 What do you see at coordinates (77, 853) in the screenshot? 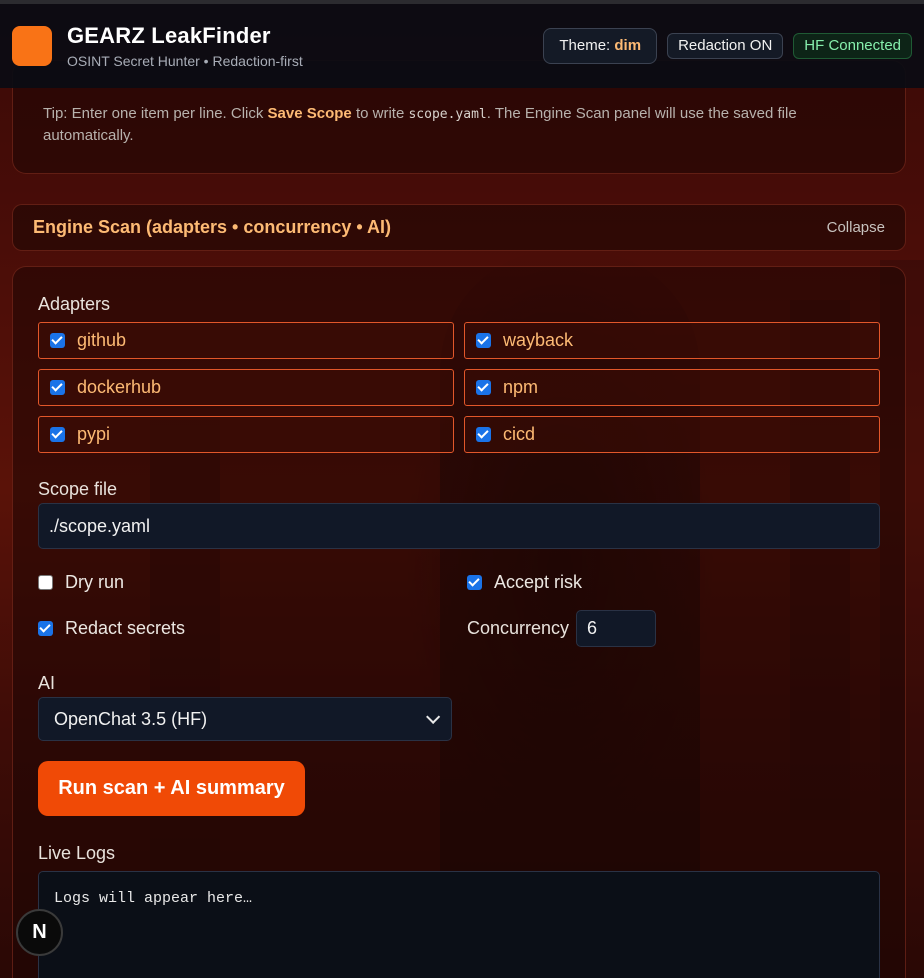
I see `live-logs-label: Live Logs` at bounding box center [77, 853].